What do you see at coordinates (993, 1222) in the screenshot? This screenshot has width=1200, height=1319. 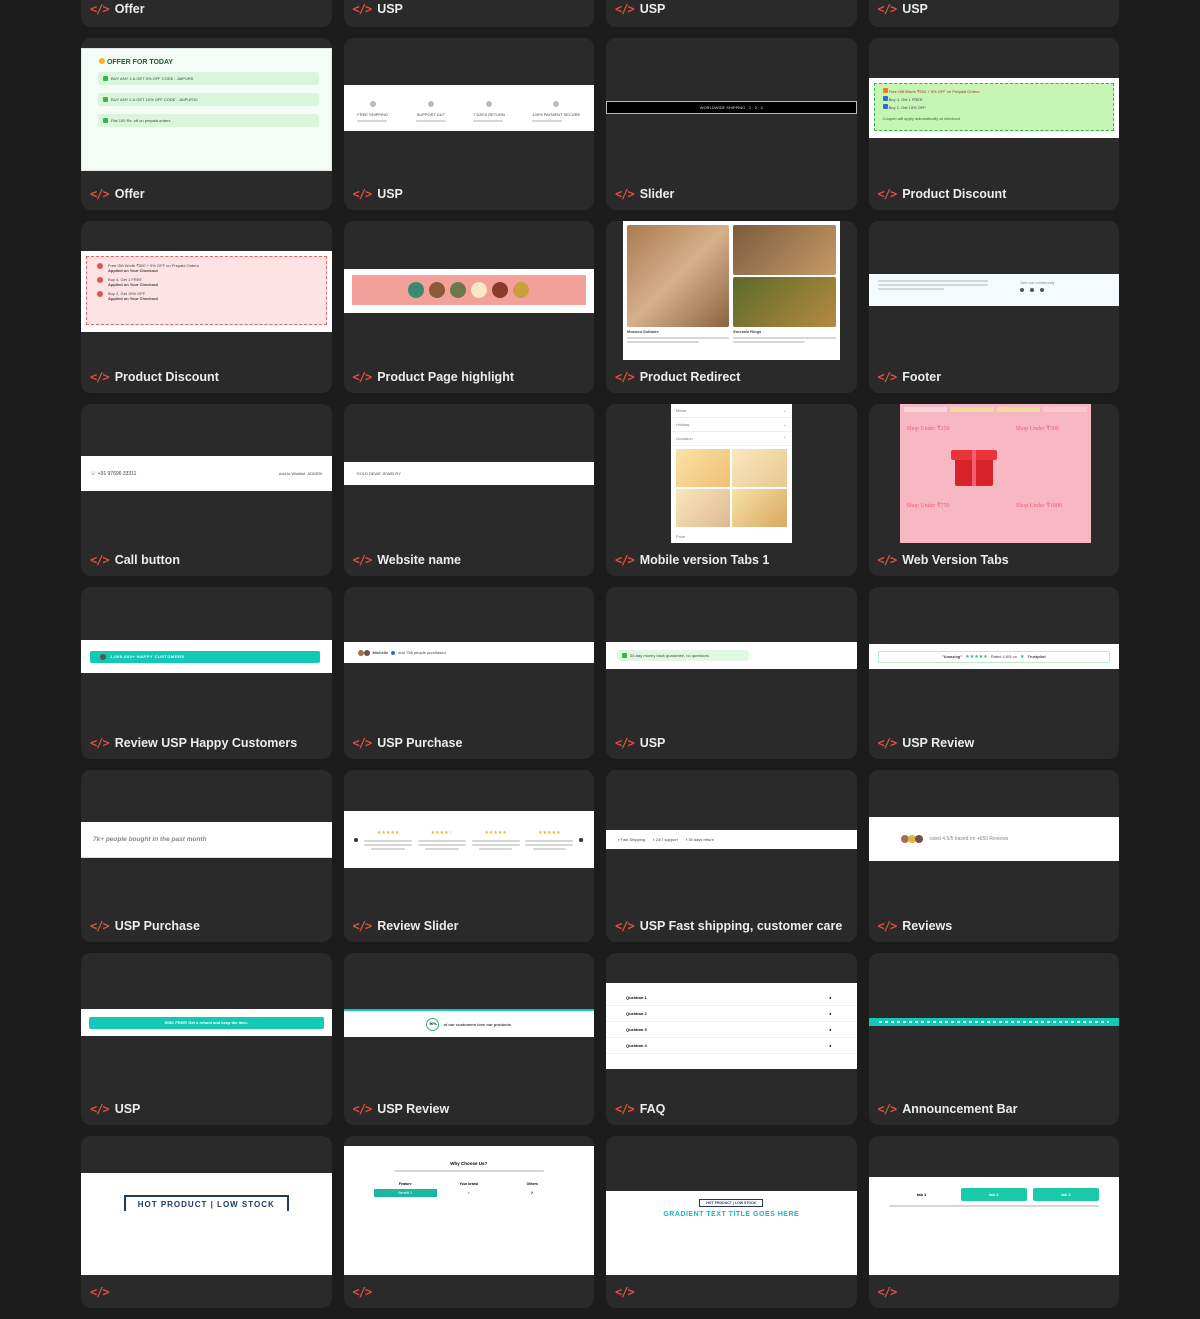 I see `template-card: tab 1 tab 2 tab 3 </>` at bounding box center [993, 1222].